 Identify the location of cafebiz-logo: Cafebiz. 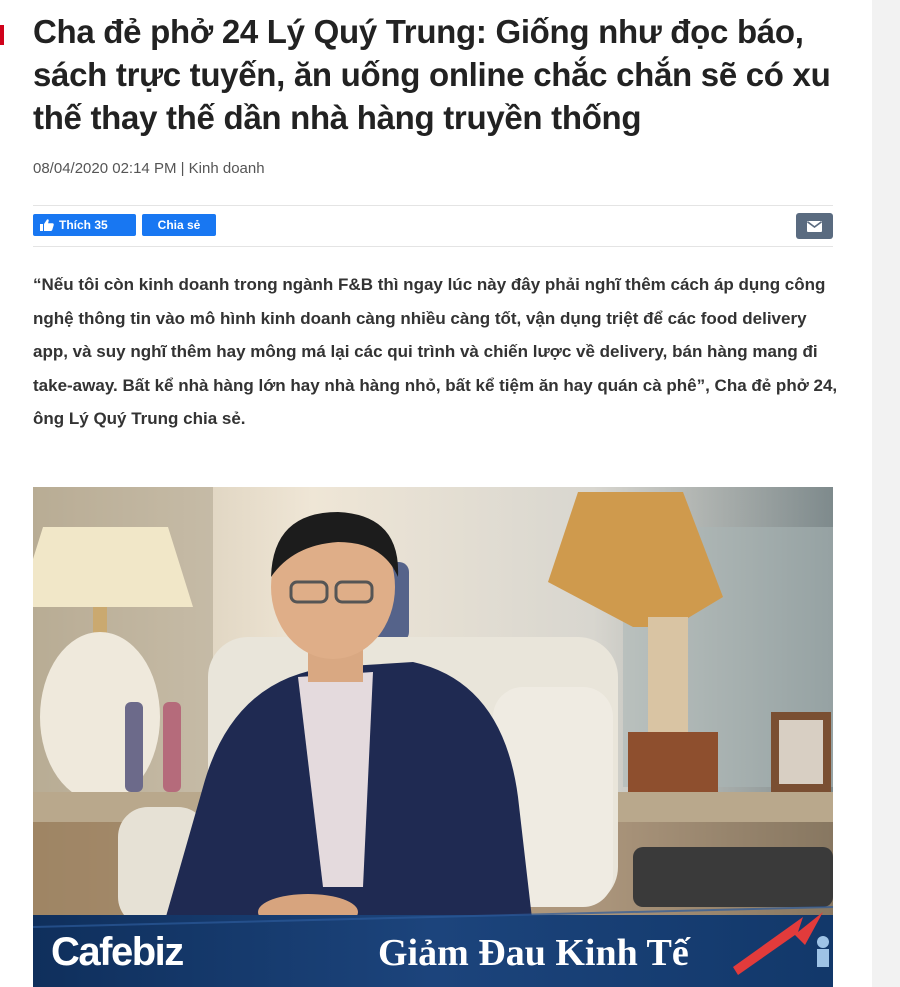
(117, 952).